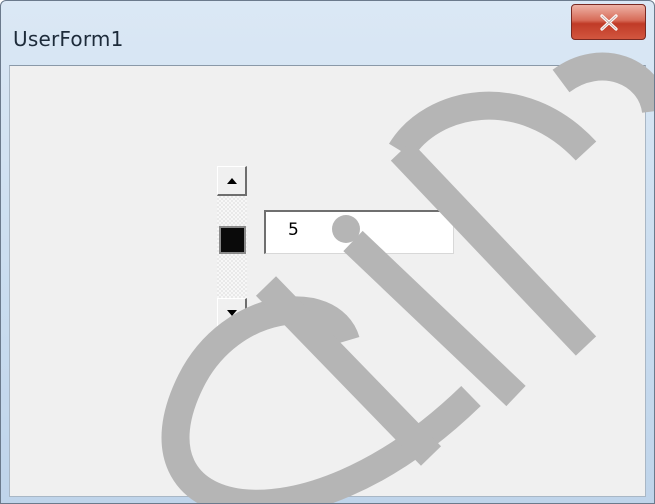 The image size is (655, 504). I want to click on spin-thumb, so click(232, 240).